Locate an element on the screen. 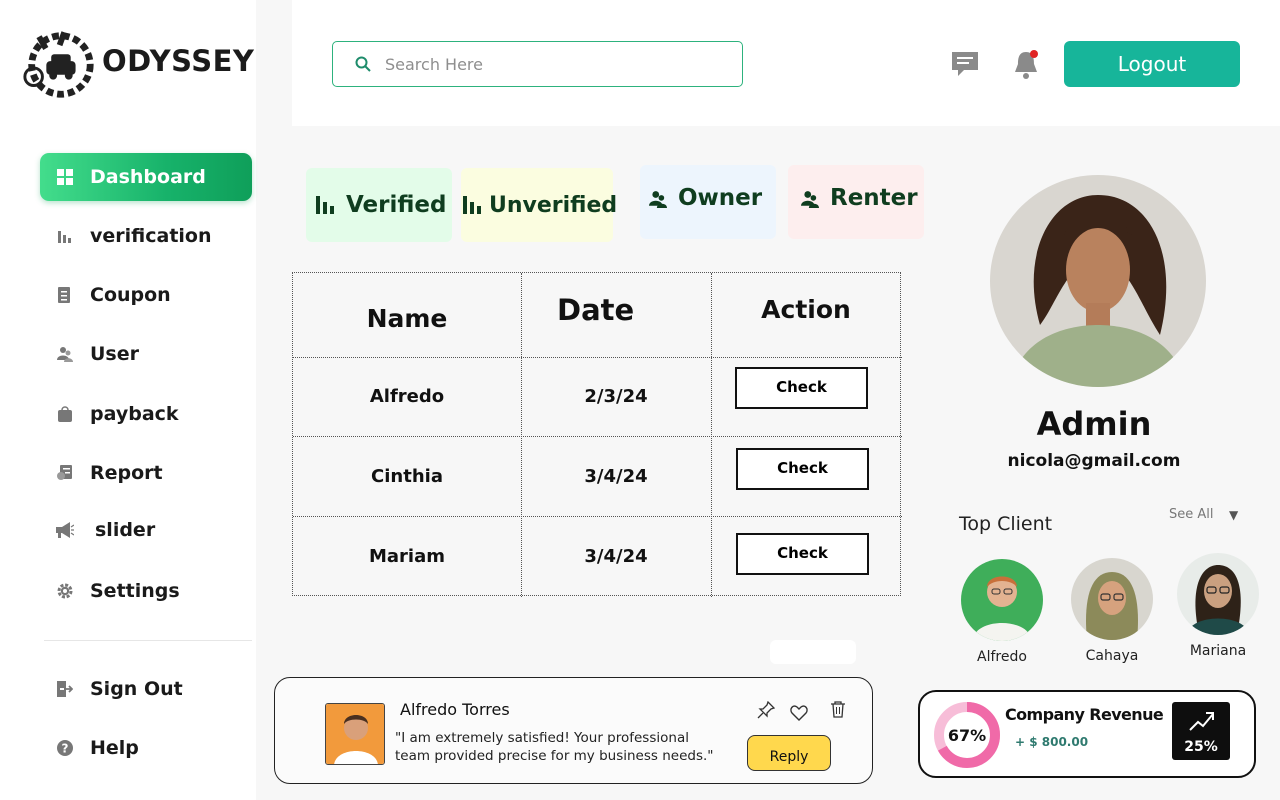 This screenshot has width=1280, height=800. logout-button: Logout is located at coordinates (1152, 64).